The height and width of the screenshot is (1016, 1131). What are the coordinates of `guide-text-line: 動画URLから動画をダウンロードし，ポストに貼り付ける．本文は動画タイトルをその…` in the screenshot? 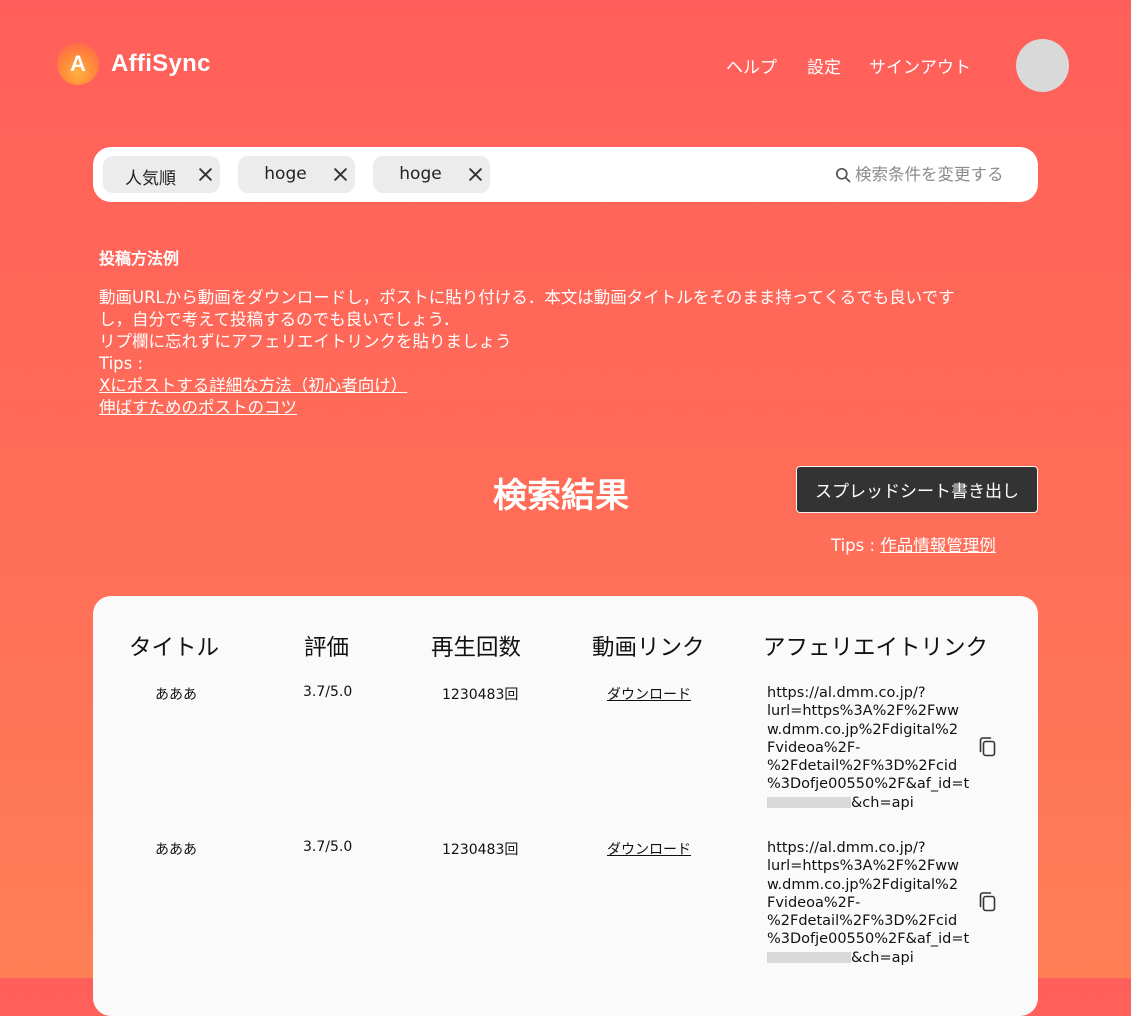 It's located at (527, 297).